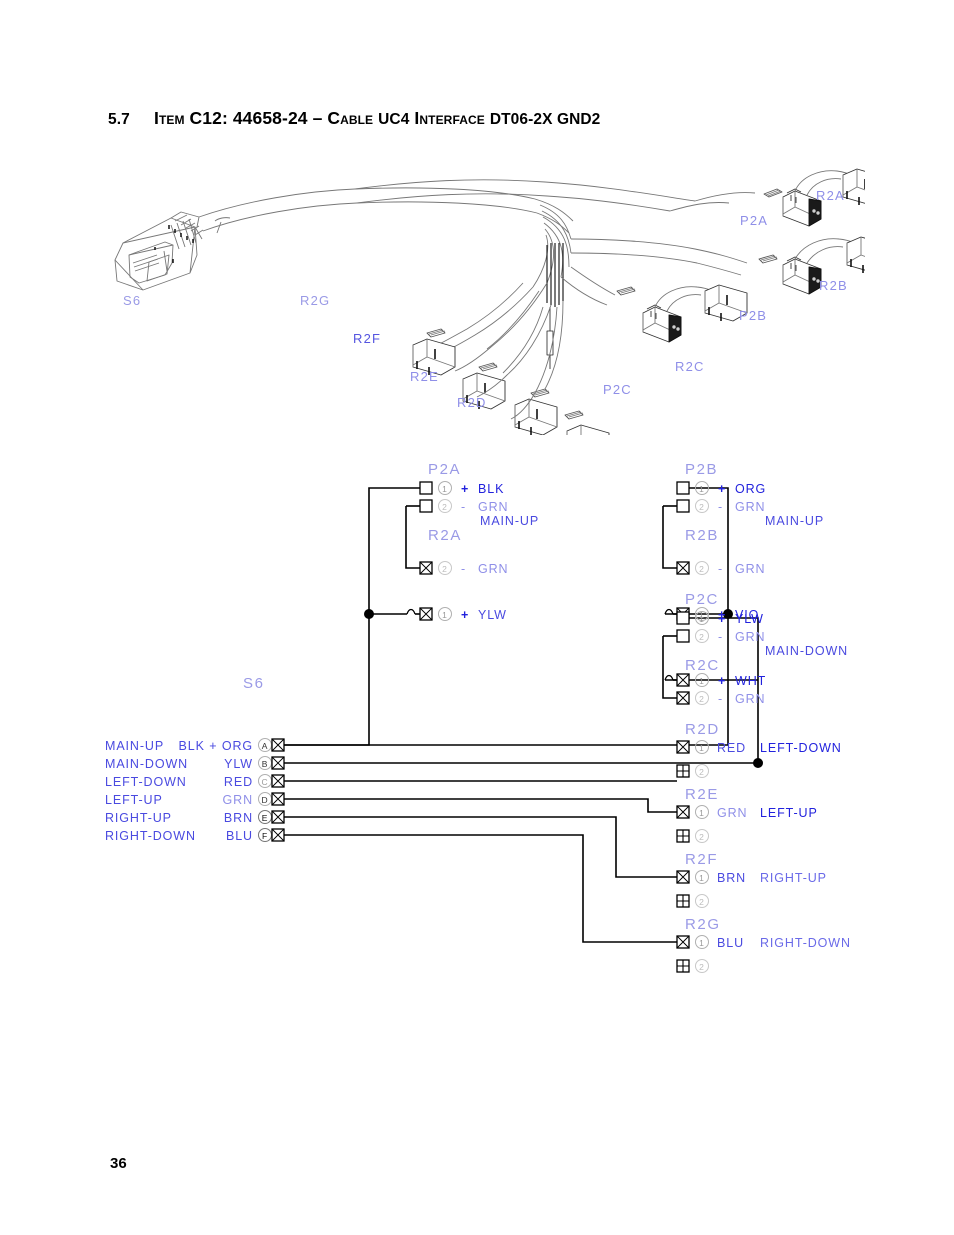 Image resolution: width=954 pixels, height=1235 pixels. I want to click on r2b-sign-2: -, so click(720, 569).